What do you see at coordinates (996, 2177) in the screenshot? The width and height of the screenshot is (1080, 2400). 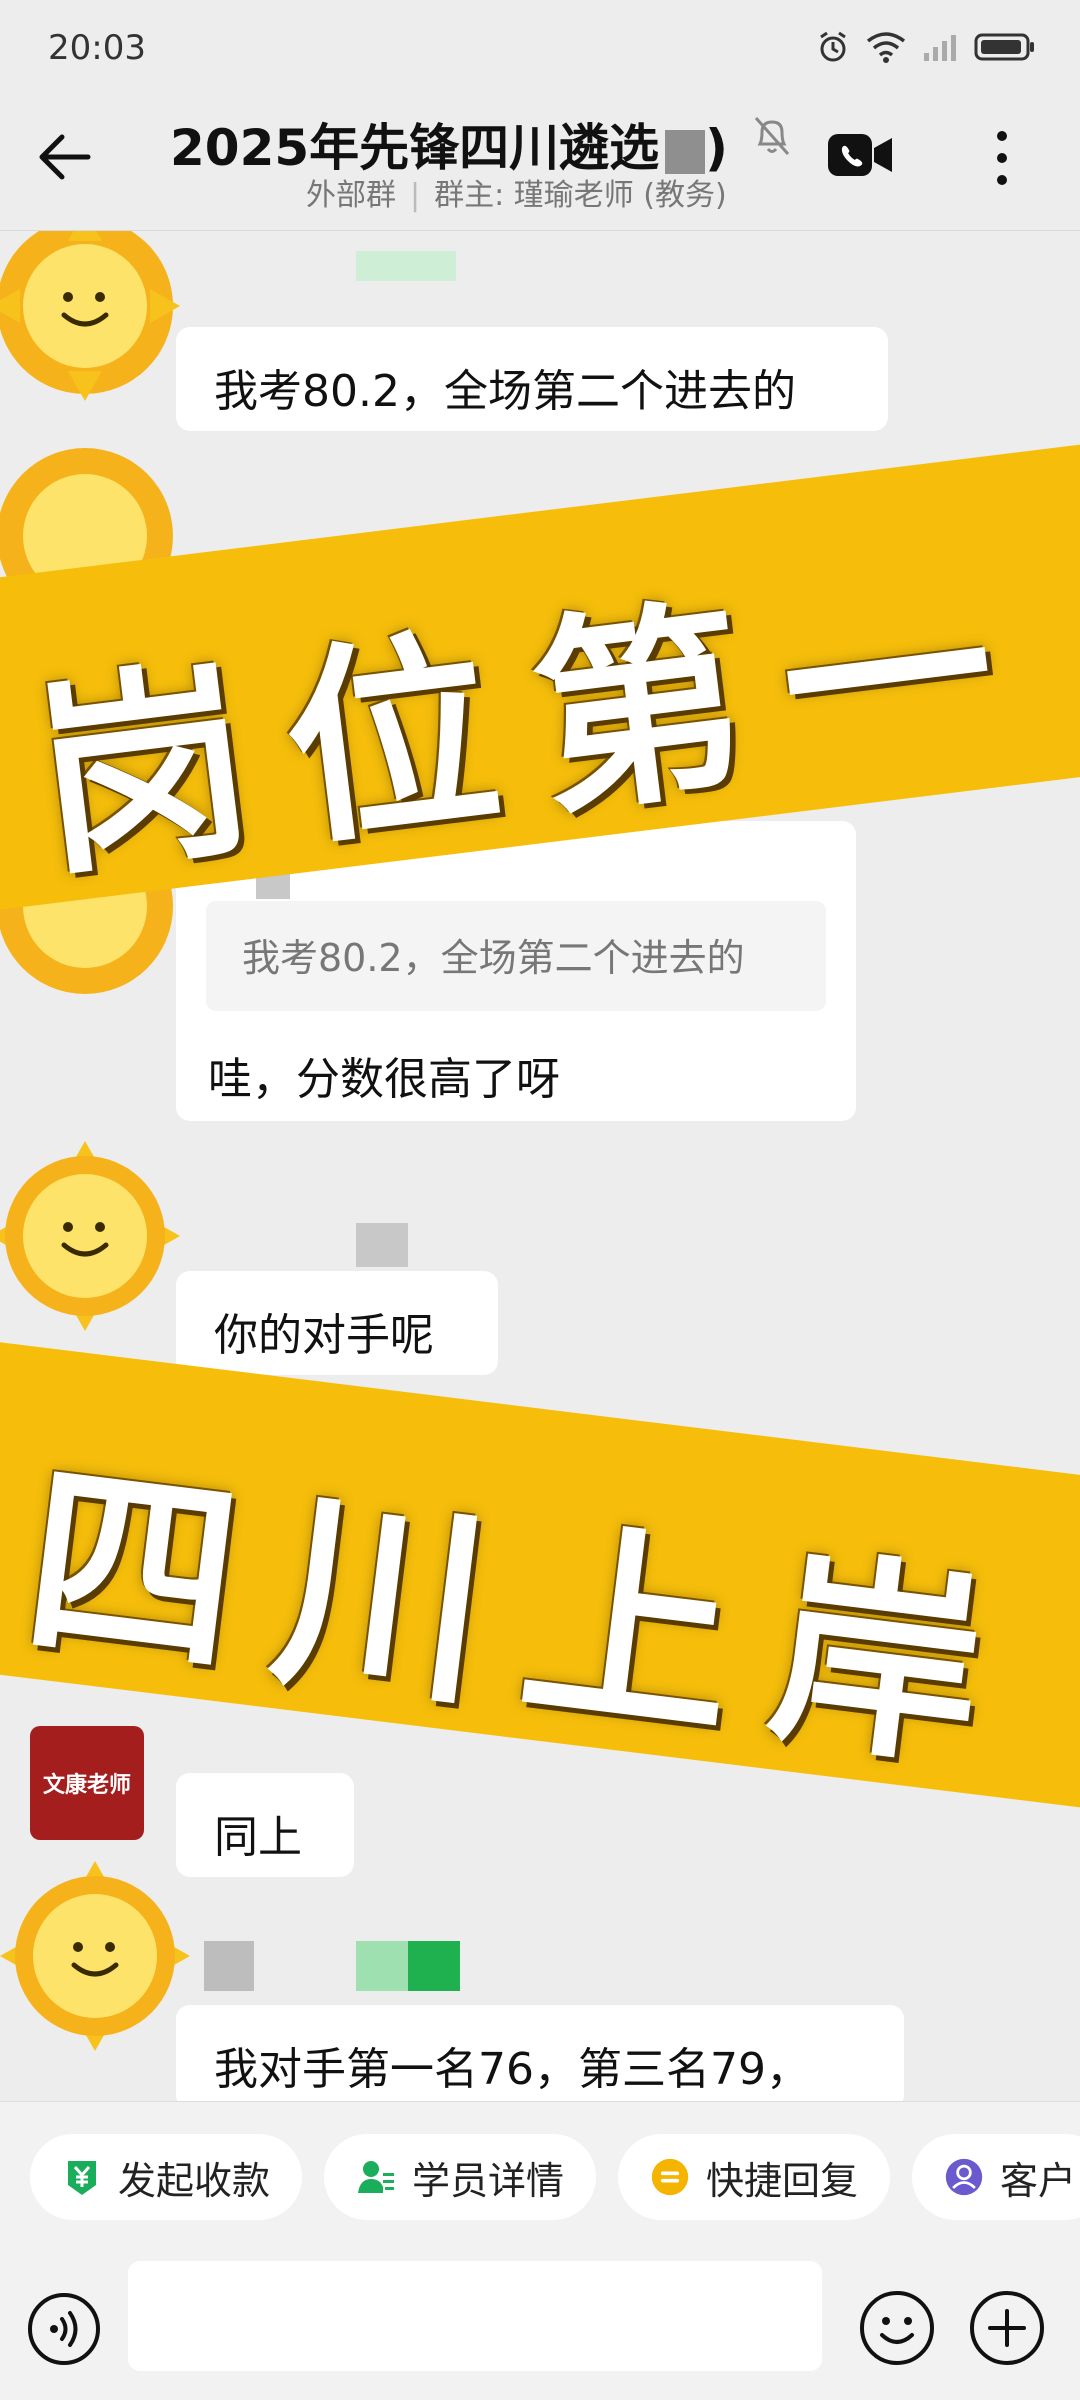 I see `customer-button: 客户` at bounding box center [996, 2177].